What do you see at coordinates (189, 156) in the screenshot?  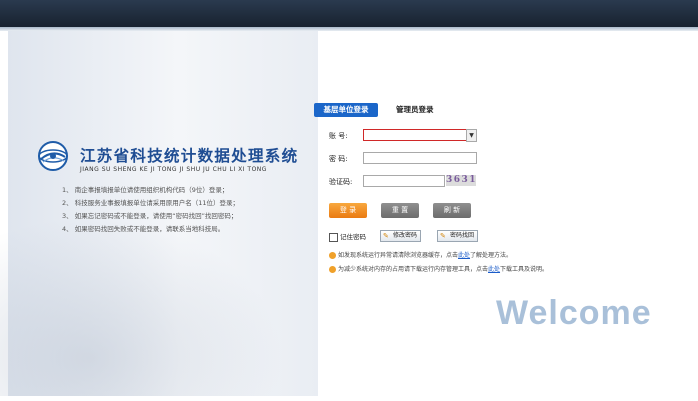 I see `system-title: 江苏省科技统计数据处理系统` at bounding box center [189, 156].